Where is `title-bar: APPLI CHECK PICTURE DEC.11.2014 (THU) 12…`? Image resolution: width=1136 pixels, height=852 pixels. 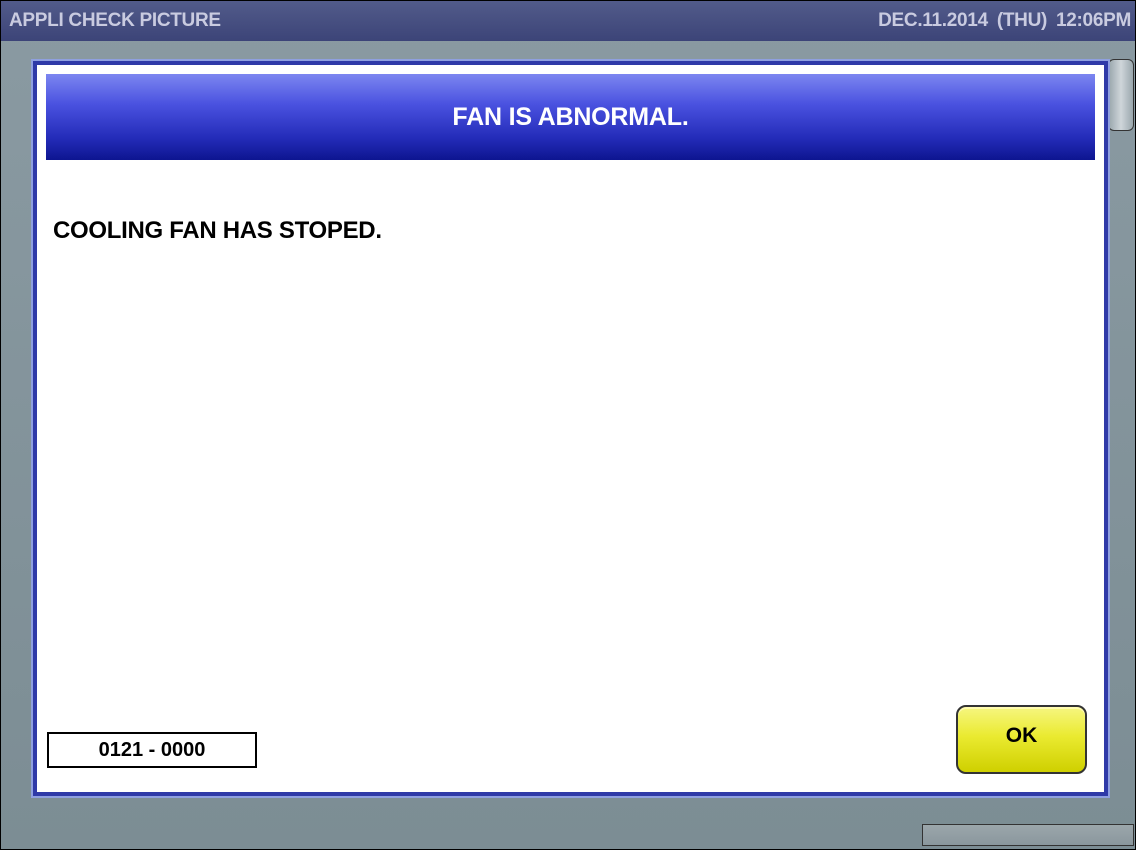 title-bar: APPLI CHECK PICTURE DEC.11.2014 (THU) 12… is located at coordinates (568, 21).